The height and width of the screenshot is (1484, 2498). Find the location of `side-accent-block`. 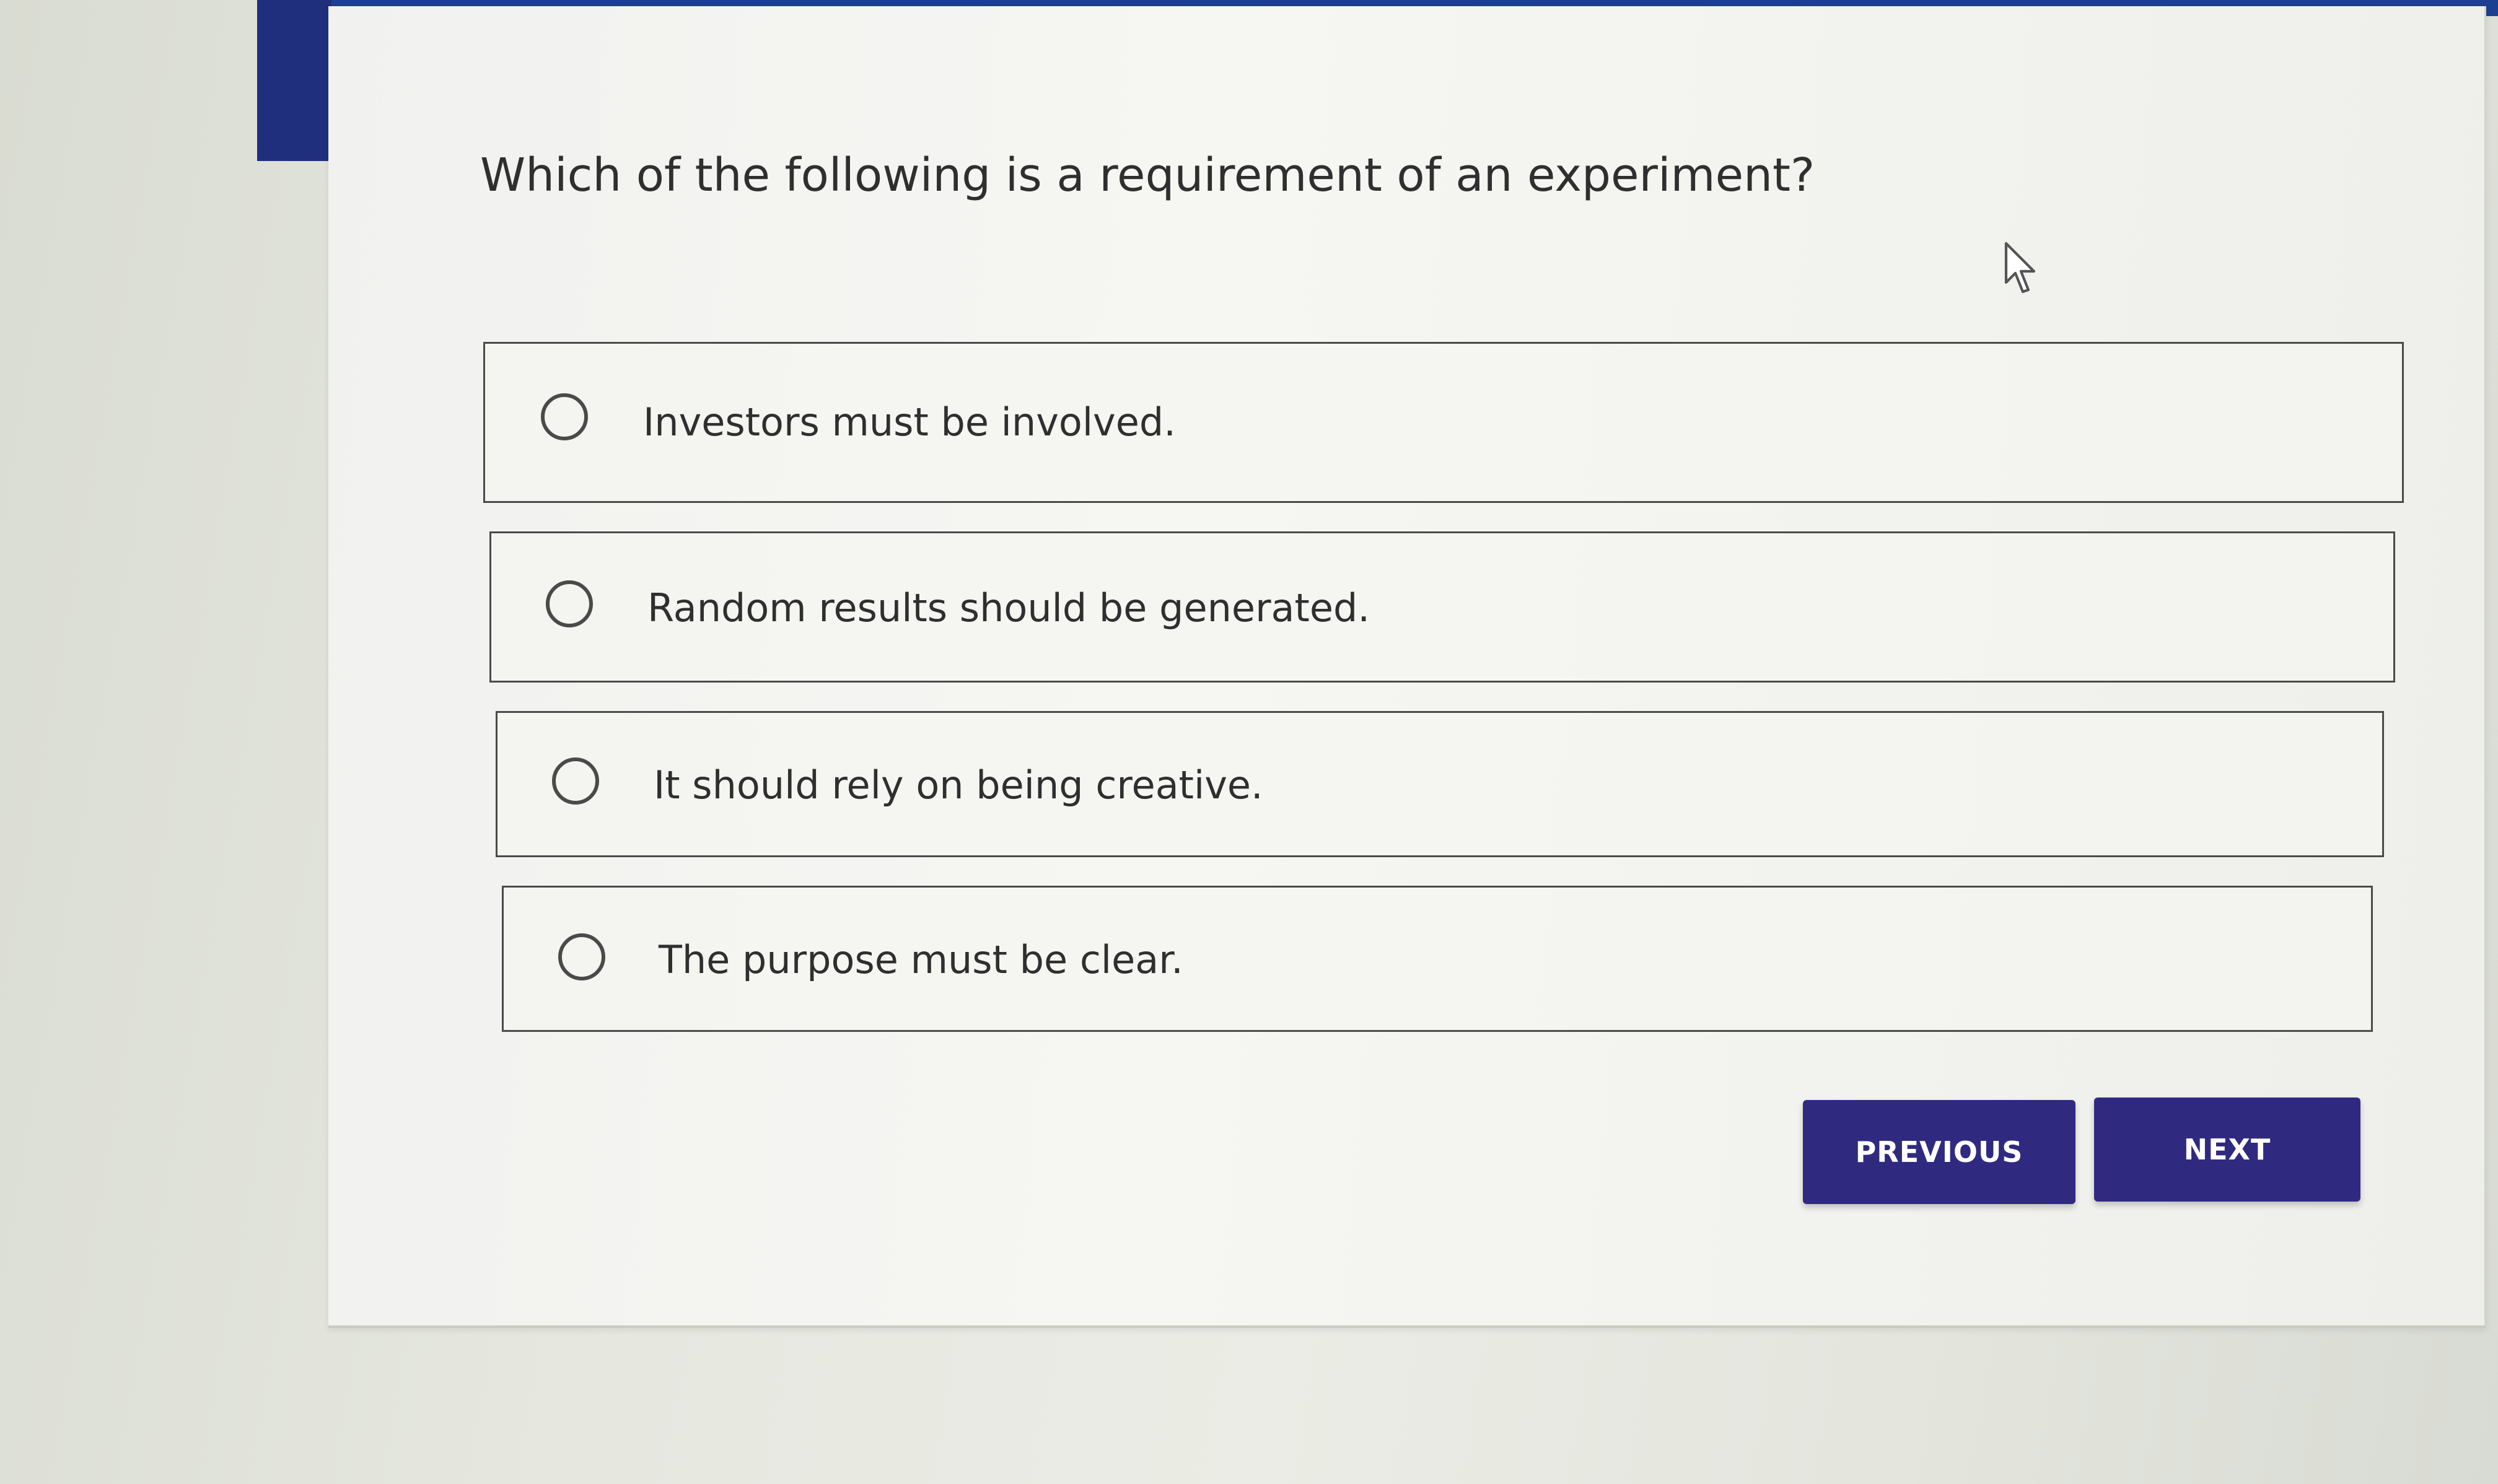

side-accent-block is located at coordinates (294, 80).